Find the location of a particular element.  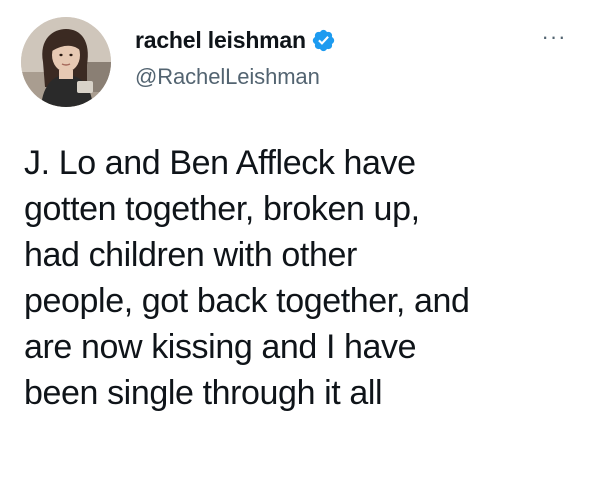

avatar is located at coordinates (66, 62).